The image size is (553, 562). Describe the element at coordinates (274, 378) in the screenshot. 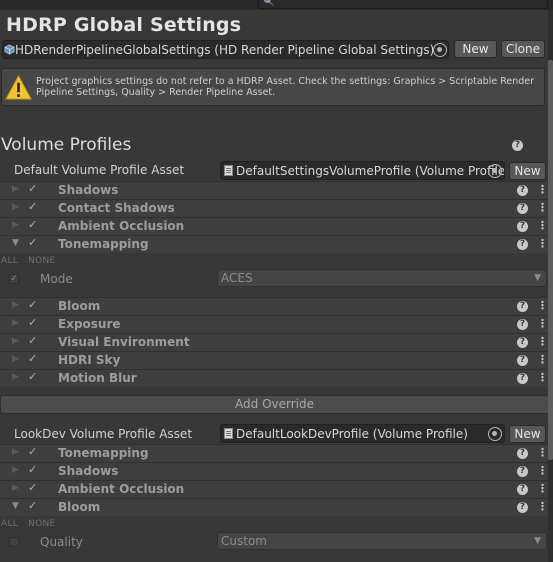

I see `component-row-motion-blur: ▶ ✓ Motion Blur ? ⋮` at that location.